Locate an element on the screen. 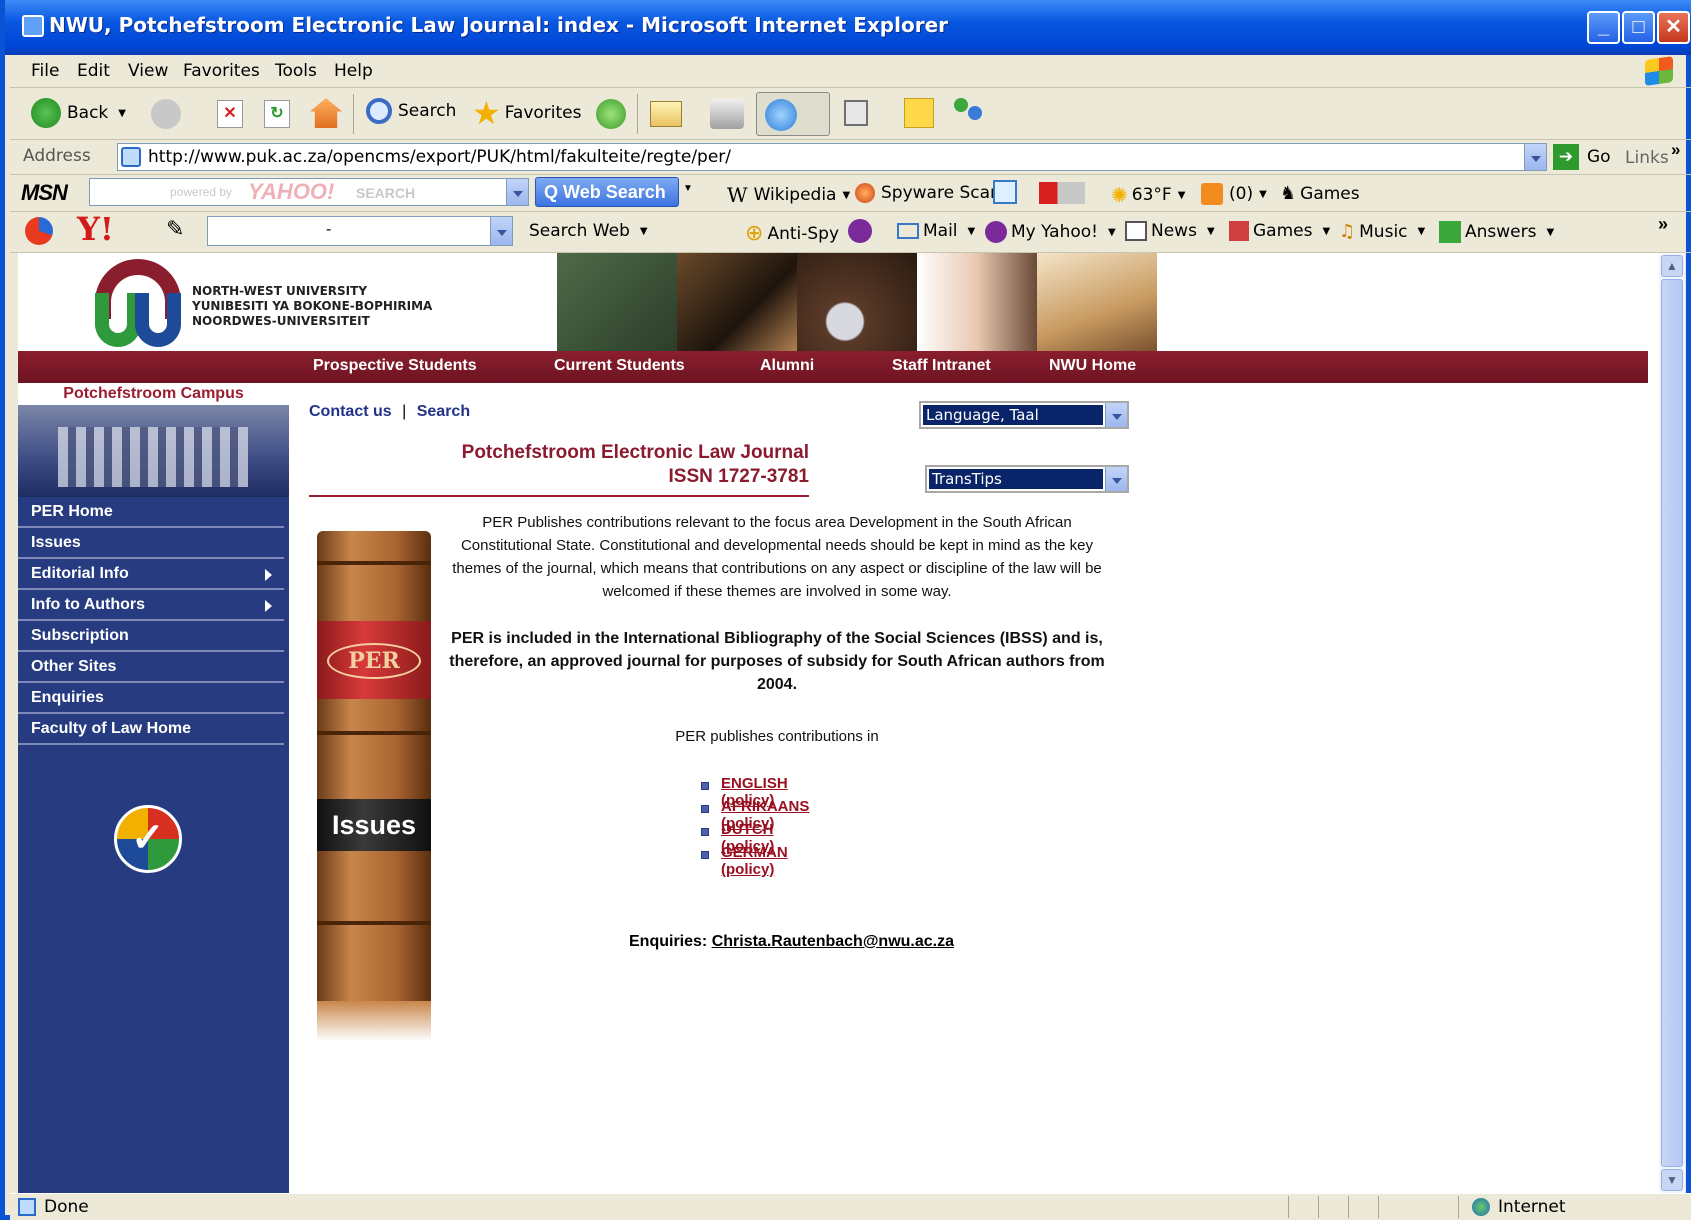 The height and width of the screenshot is (1220, 1691). sidebar-item-per-home: PER Home is located at coordinates (151, 512).